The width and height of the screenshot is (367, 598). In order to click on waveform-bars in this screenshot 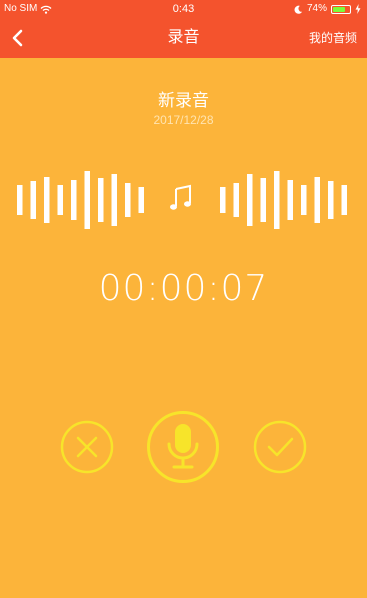, I will do `click(182, 200)`.